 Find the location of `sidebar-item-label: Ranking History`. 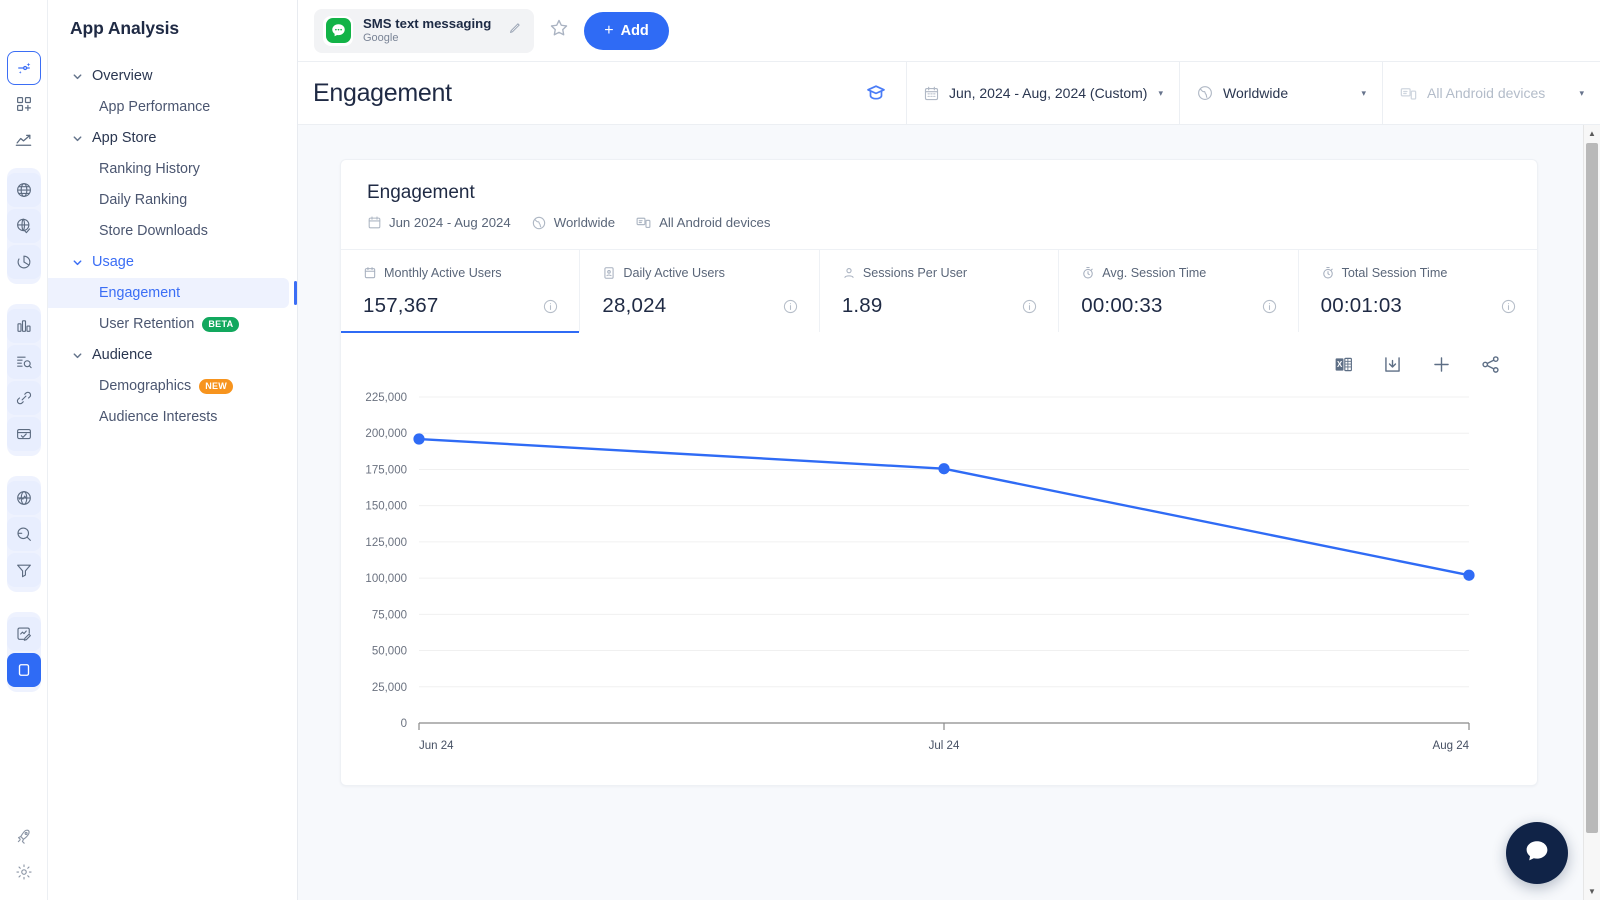

sidebar-item-label: Ranking History is located at coordinates (149, 169).